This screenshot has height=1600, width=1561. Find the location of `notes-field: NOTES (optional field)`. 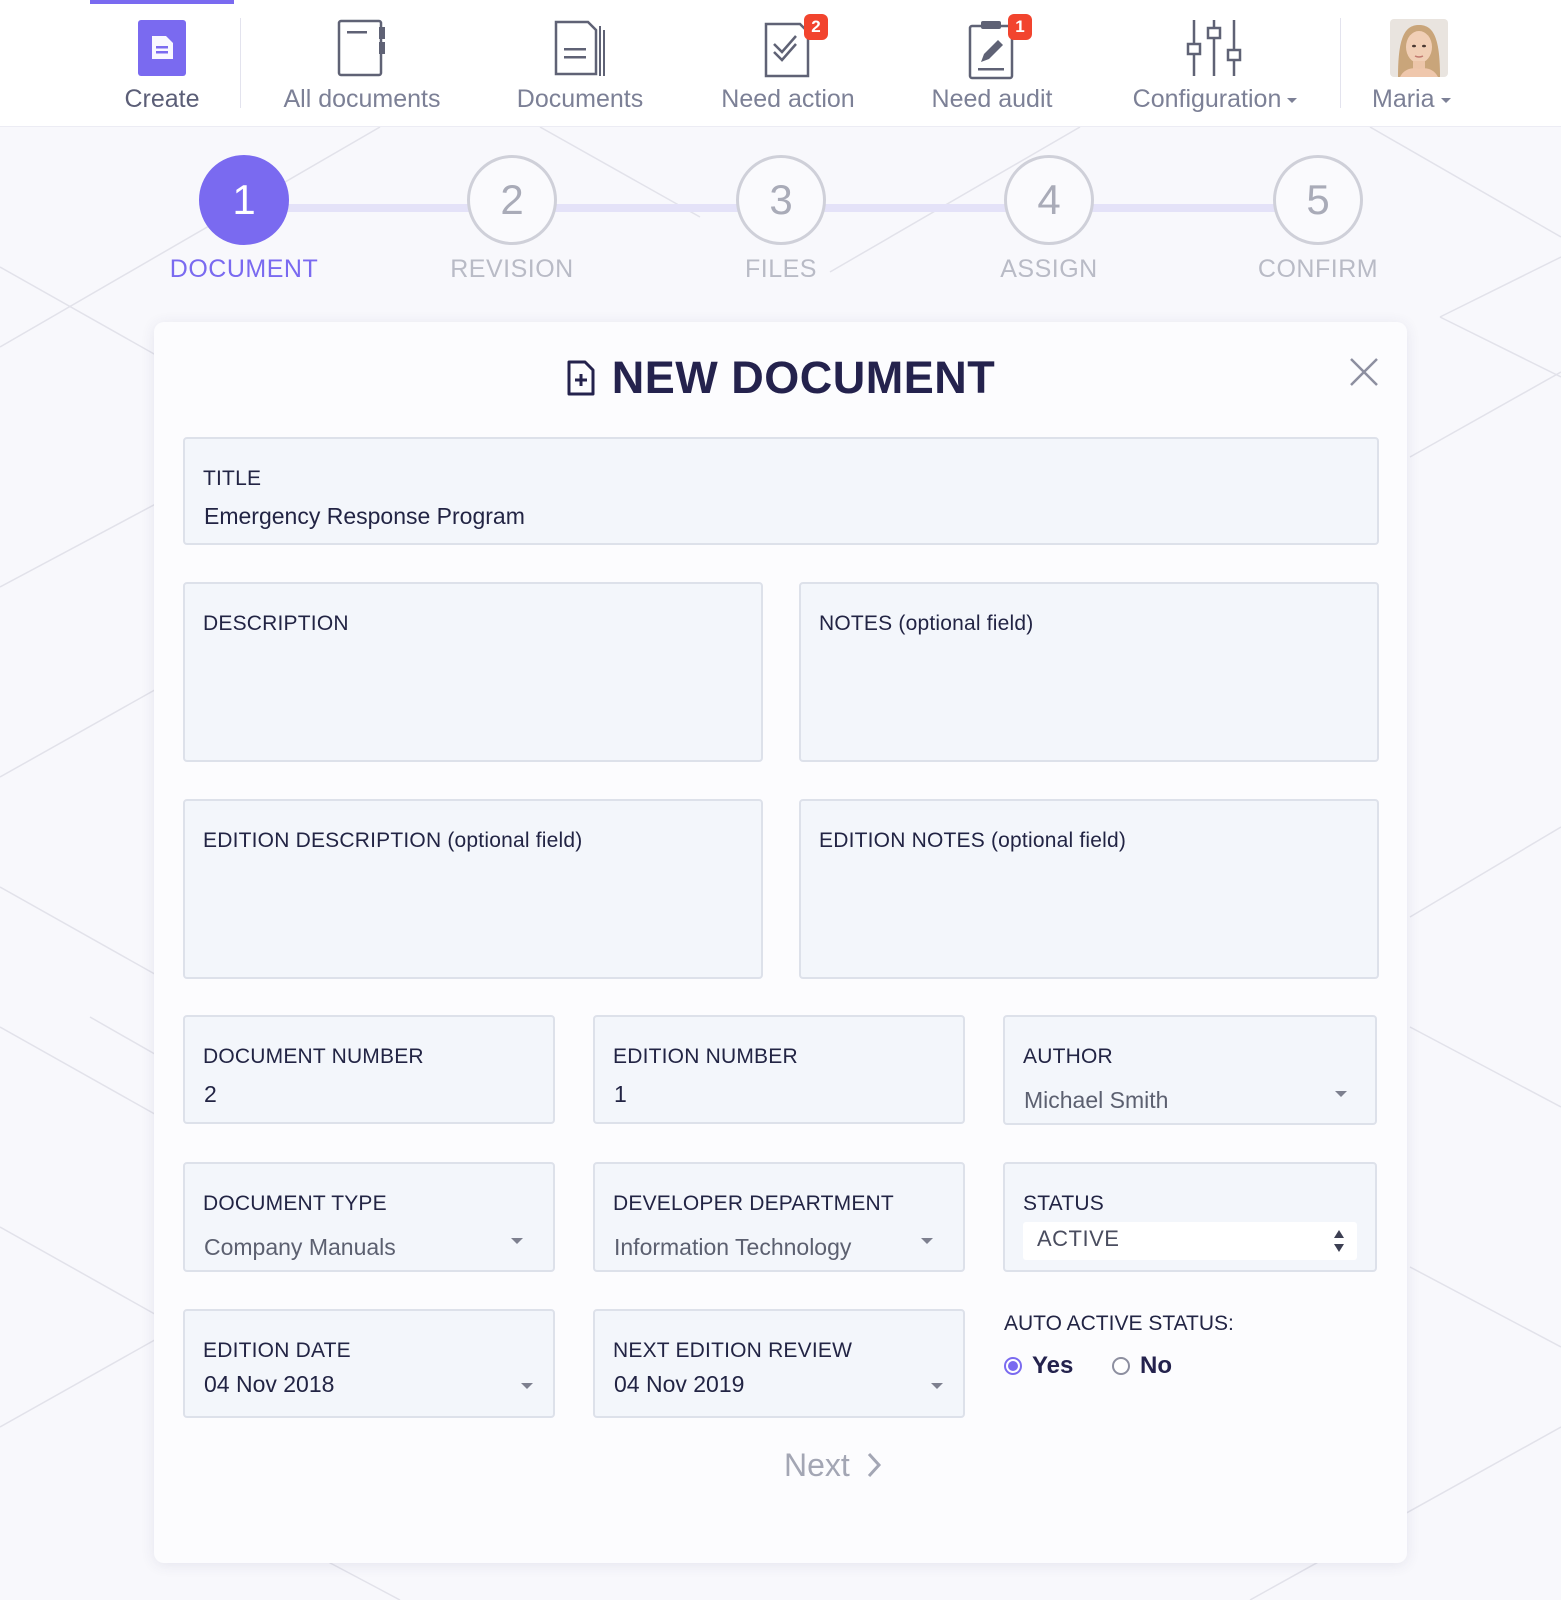

notes-field: NOTES (optional field) is located at coordinates (1089, 672).